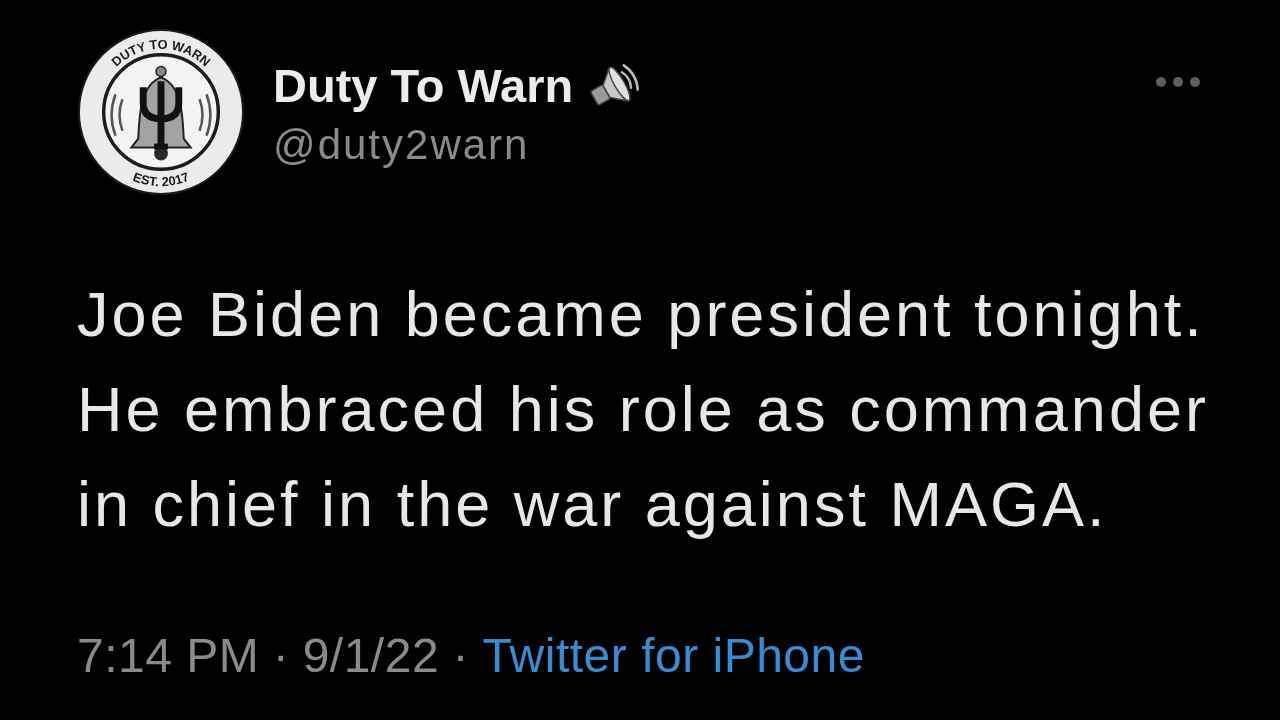  Describe the element at coordinates (423, 86) in the screenshot. I see `display-name: Duty To Warn` at that location.